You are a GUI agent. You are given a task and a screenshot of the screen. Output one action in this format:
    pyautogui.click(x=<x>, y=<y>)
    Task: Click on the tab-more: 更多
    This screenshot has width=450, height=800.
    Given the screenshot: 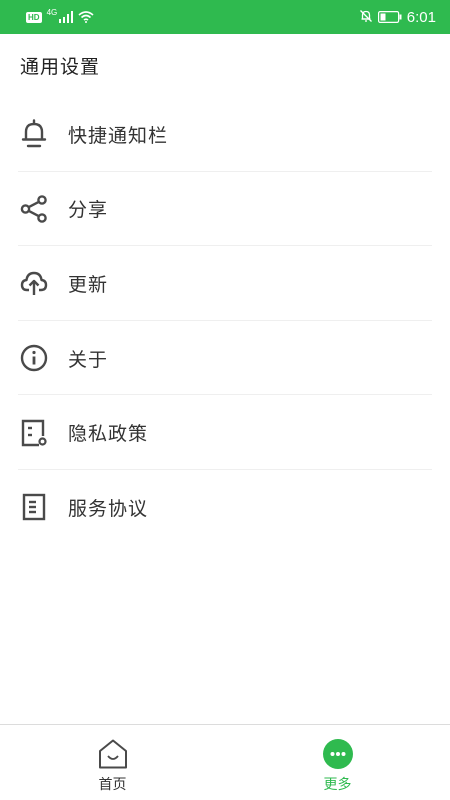 What is the action you would take?
    pyautogui.click(x=337, y=762)
    